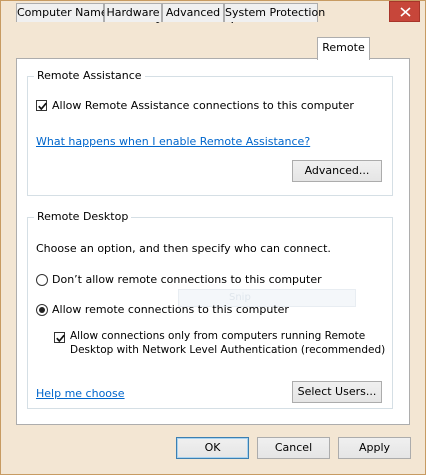 The height and width of the screenshot is (475, 426). Describe the element at coordinates (374, 448) in the screenshot. I see `apply-button: Apply` at that location.